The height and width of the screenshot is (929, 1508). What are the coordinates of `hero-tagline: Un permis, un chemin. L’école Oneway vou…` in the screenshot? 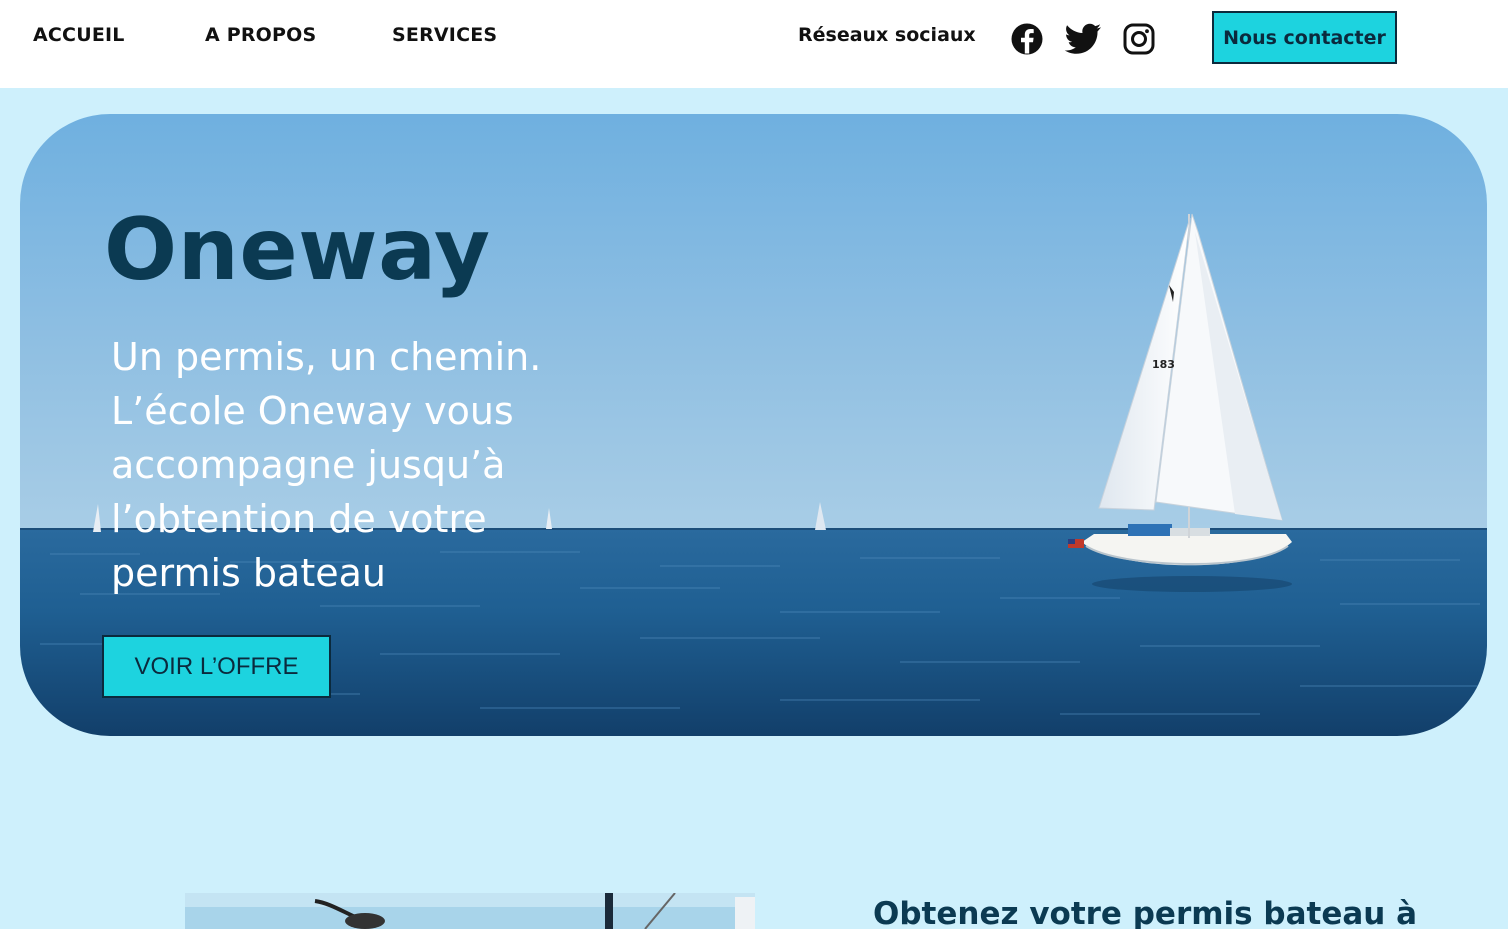 It's located at (326, 465).